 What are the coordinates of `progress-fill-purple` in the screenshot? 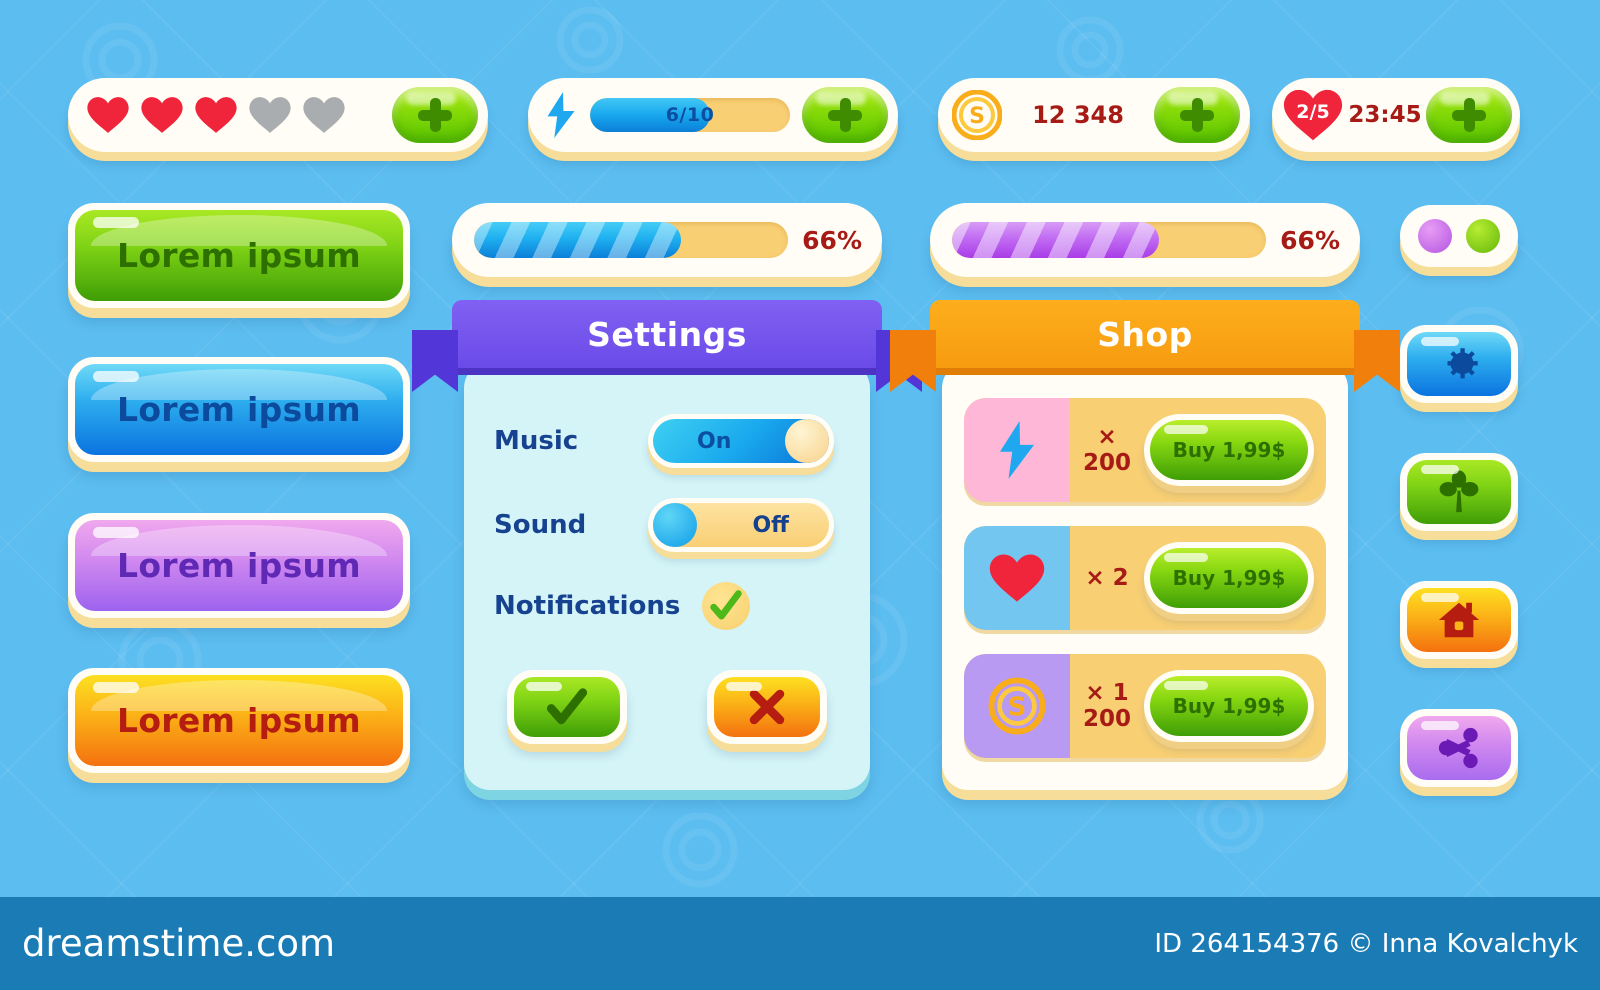 It's located at (1056, 240).